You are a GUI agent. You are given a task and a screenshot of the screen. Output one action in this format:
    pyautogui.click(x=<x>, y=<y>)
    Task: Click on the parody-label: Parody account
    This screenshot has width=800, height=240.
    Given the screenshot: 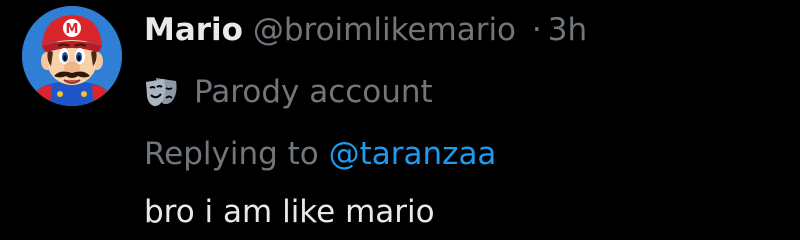 What is the action you would take?
    pyautogui.click(x=288, y=92)
    